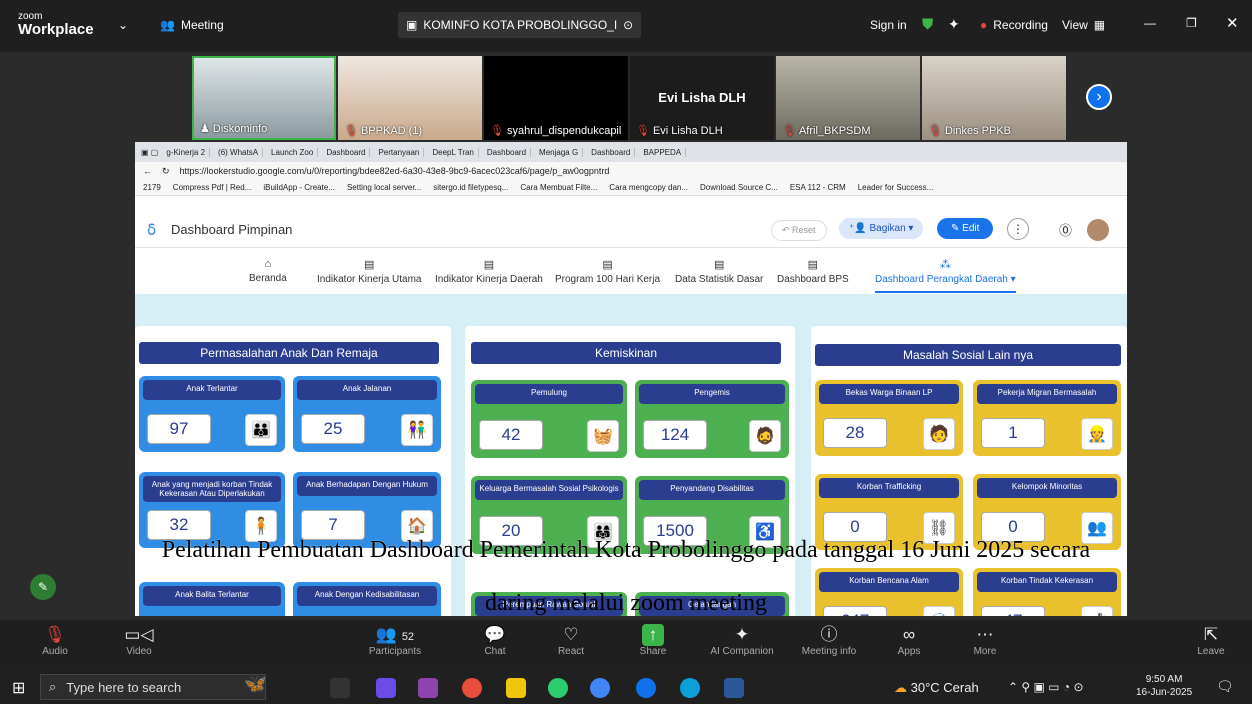  I want to click on share-title-pill: ▣ KOMINFO KOTA PROBOLINGGO_I ⊙, so click(520, 25).